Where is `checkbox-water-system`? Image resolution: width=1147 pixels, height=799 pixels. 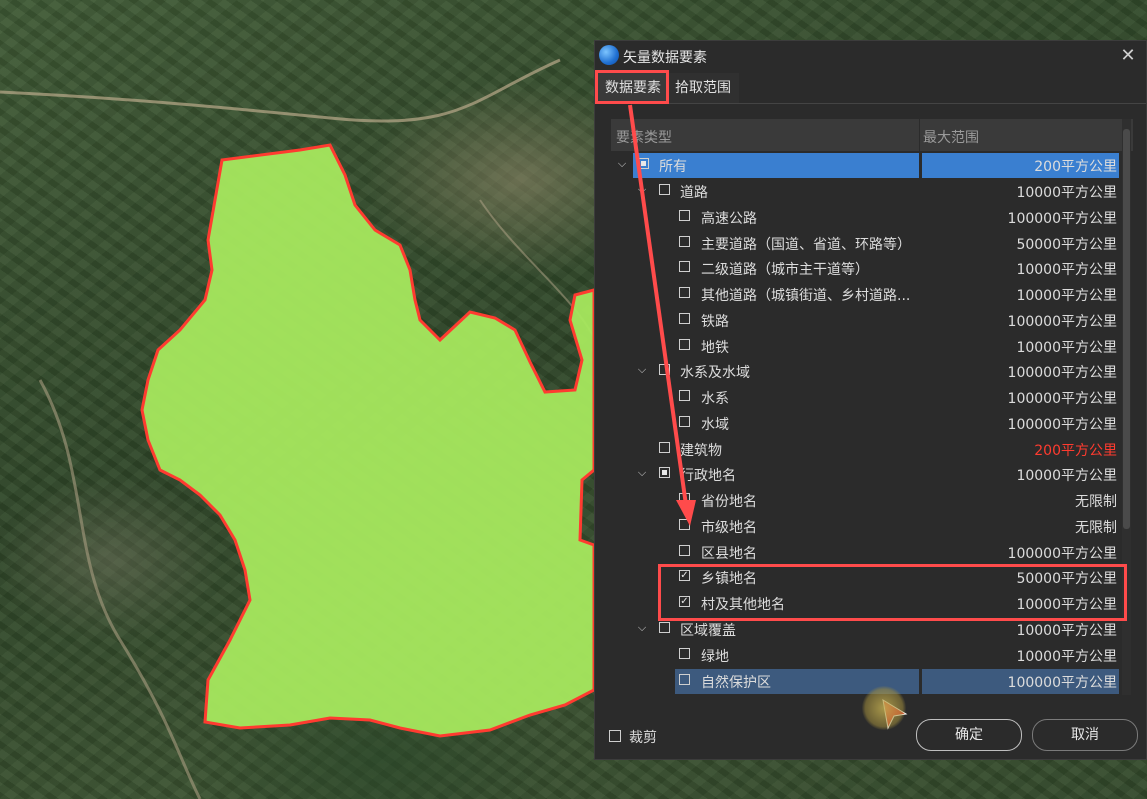 checkbox-water-system is located at coordinates (684, 395).